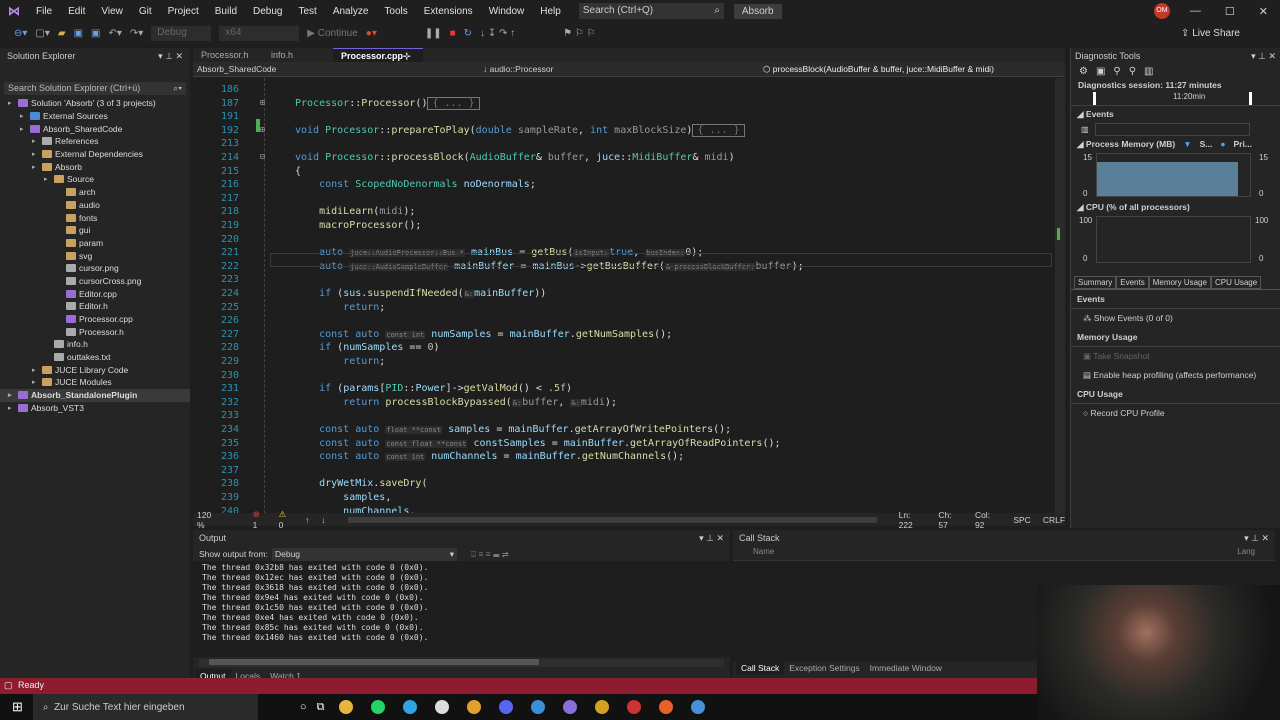 Image resolution: width=1280 pixels, height=720 pixels. Describe the element at coordinates (20, 33) in the screenshot. I see `back-icon: ⊖▾` at that location.